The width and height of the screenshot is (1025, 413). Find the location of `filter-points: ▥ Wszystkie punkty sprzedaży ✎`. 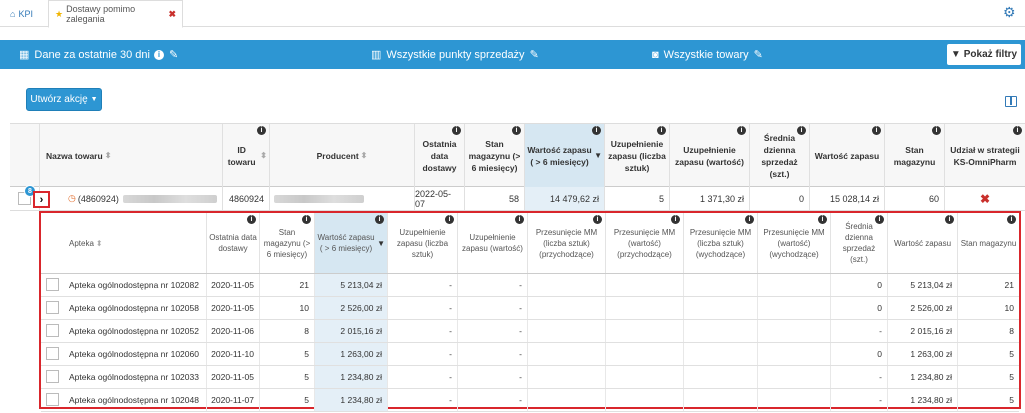

filter-points: ▥ Wszystkie punkty sprzedaży ✎ is located at coordinates (455, 54).